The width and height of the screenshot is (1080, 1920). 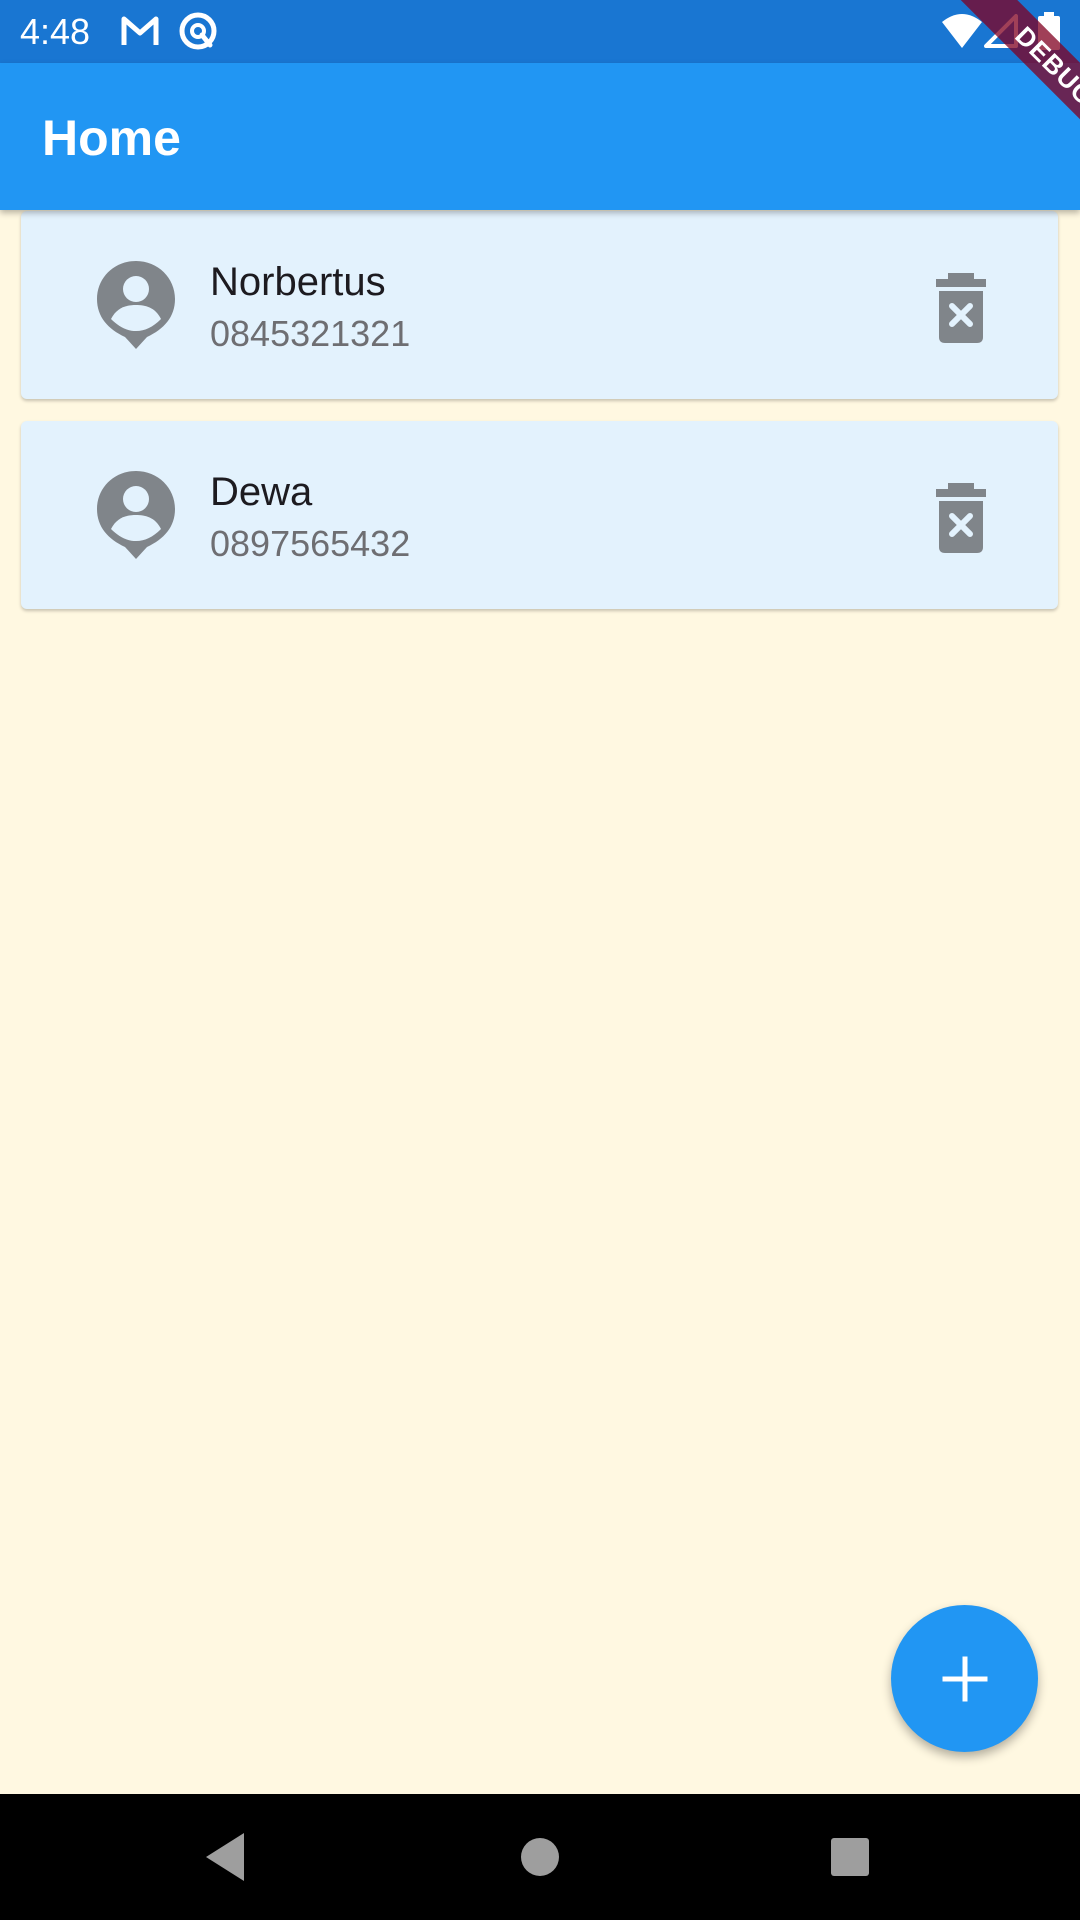 I want to click on recents-icon, so click(x=850, y=1857).